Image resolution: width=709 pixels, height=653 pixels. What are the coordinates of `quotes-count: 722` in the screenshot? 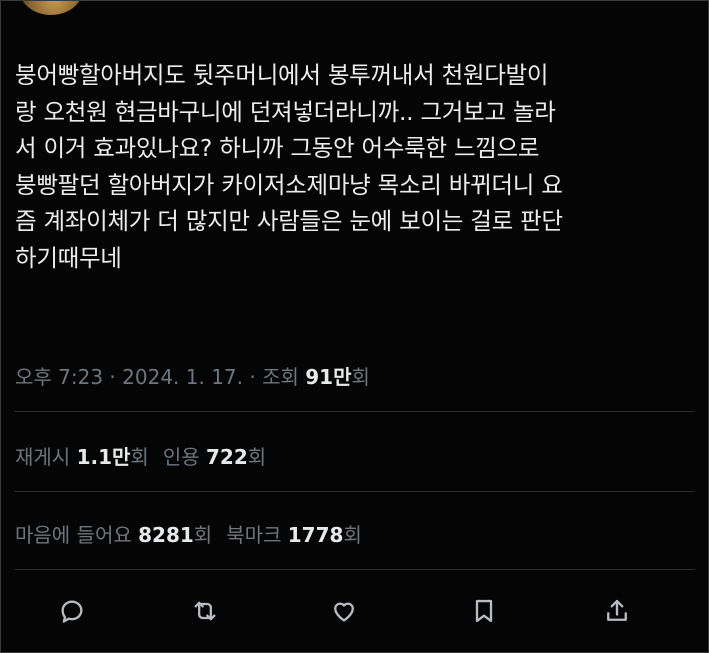 It's located at (226, 457).